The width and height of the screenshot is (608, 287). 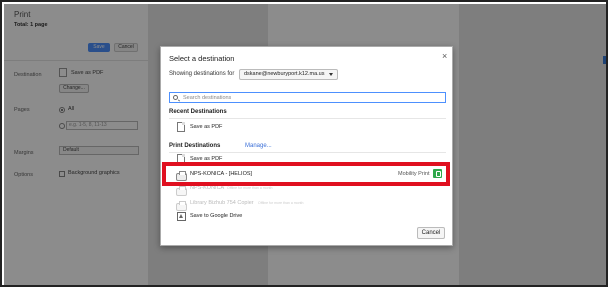 What do you see at coordinates (306, 174) in the screenshot?
I see `highlight-box` at bounding box center [306, 174].